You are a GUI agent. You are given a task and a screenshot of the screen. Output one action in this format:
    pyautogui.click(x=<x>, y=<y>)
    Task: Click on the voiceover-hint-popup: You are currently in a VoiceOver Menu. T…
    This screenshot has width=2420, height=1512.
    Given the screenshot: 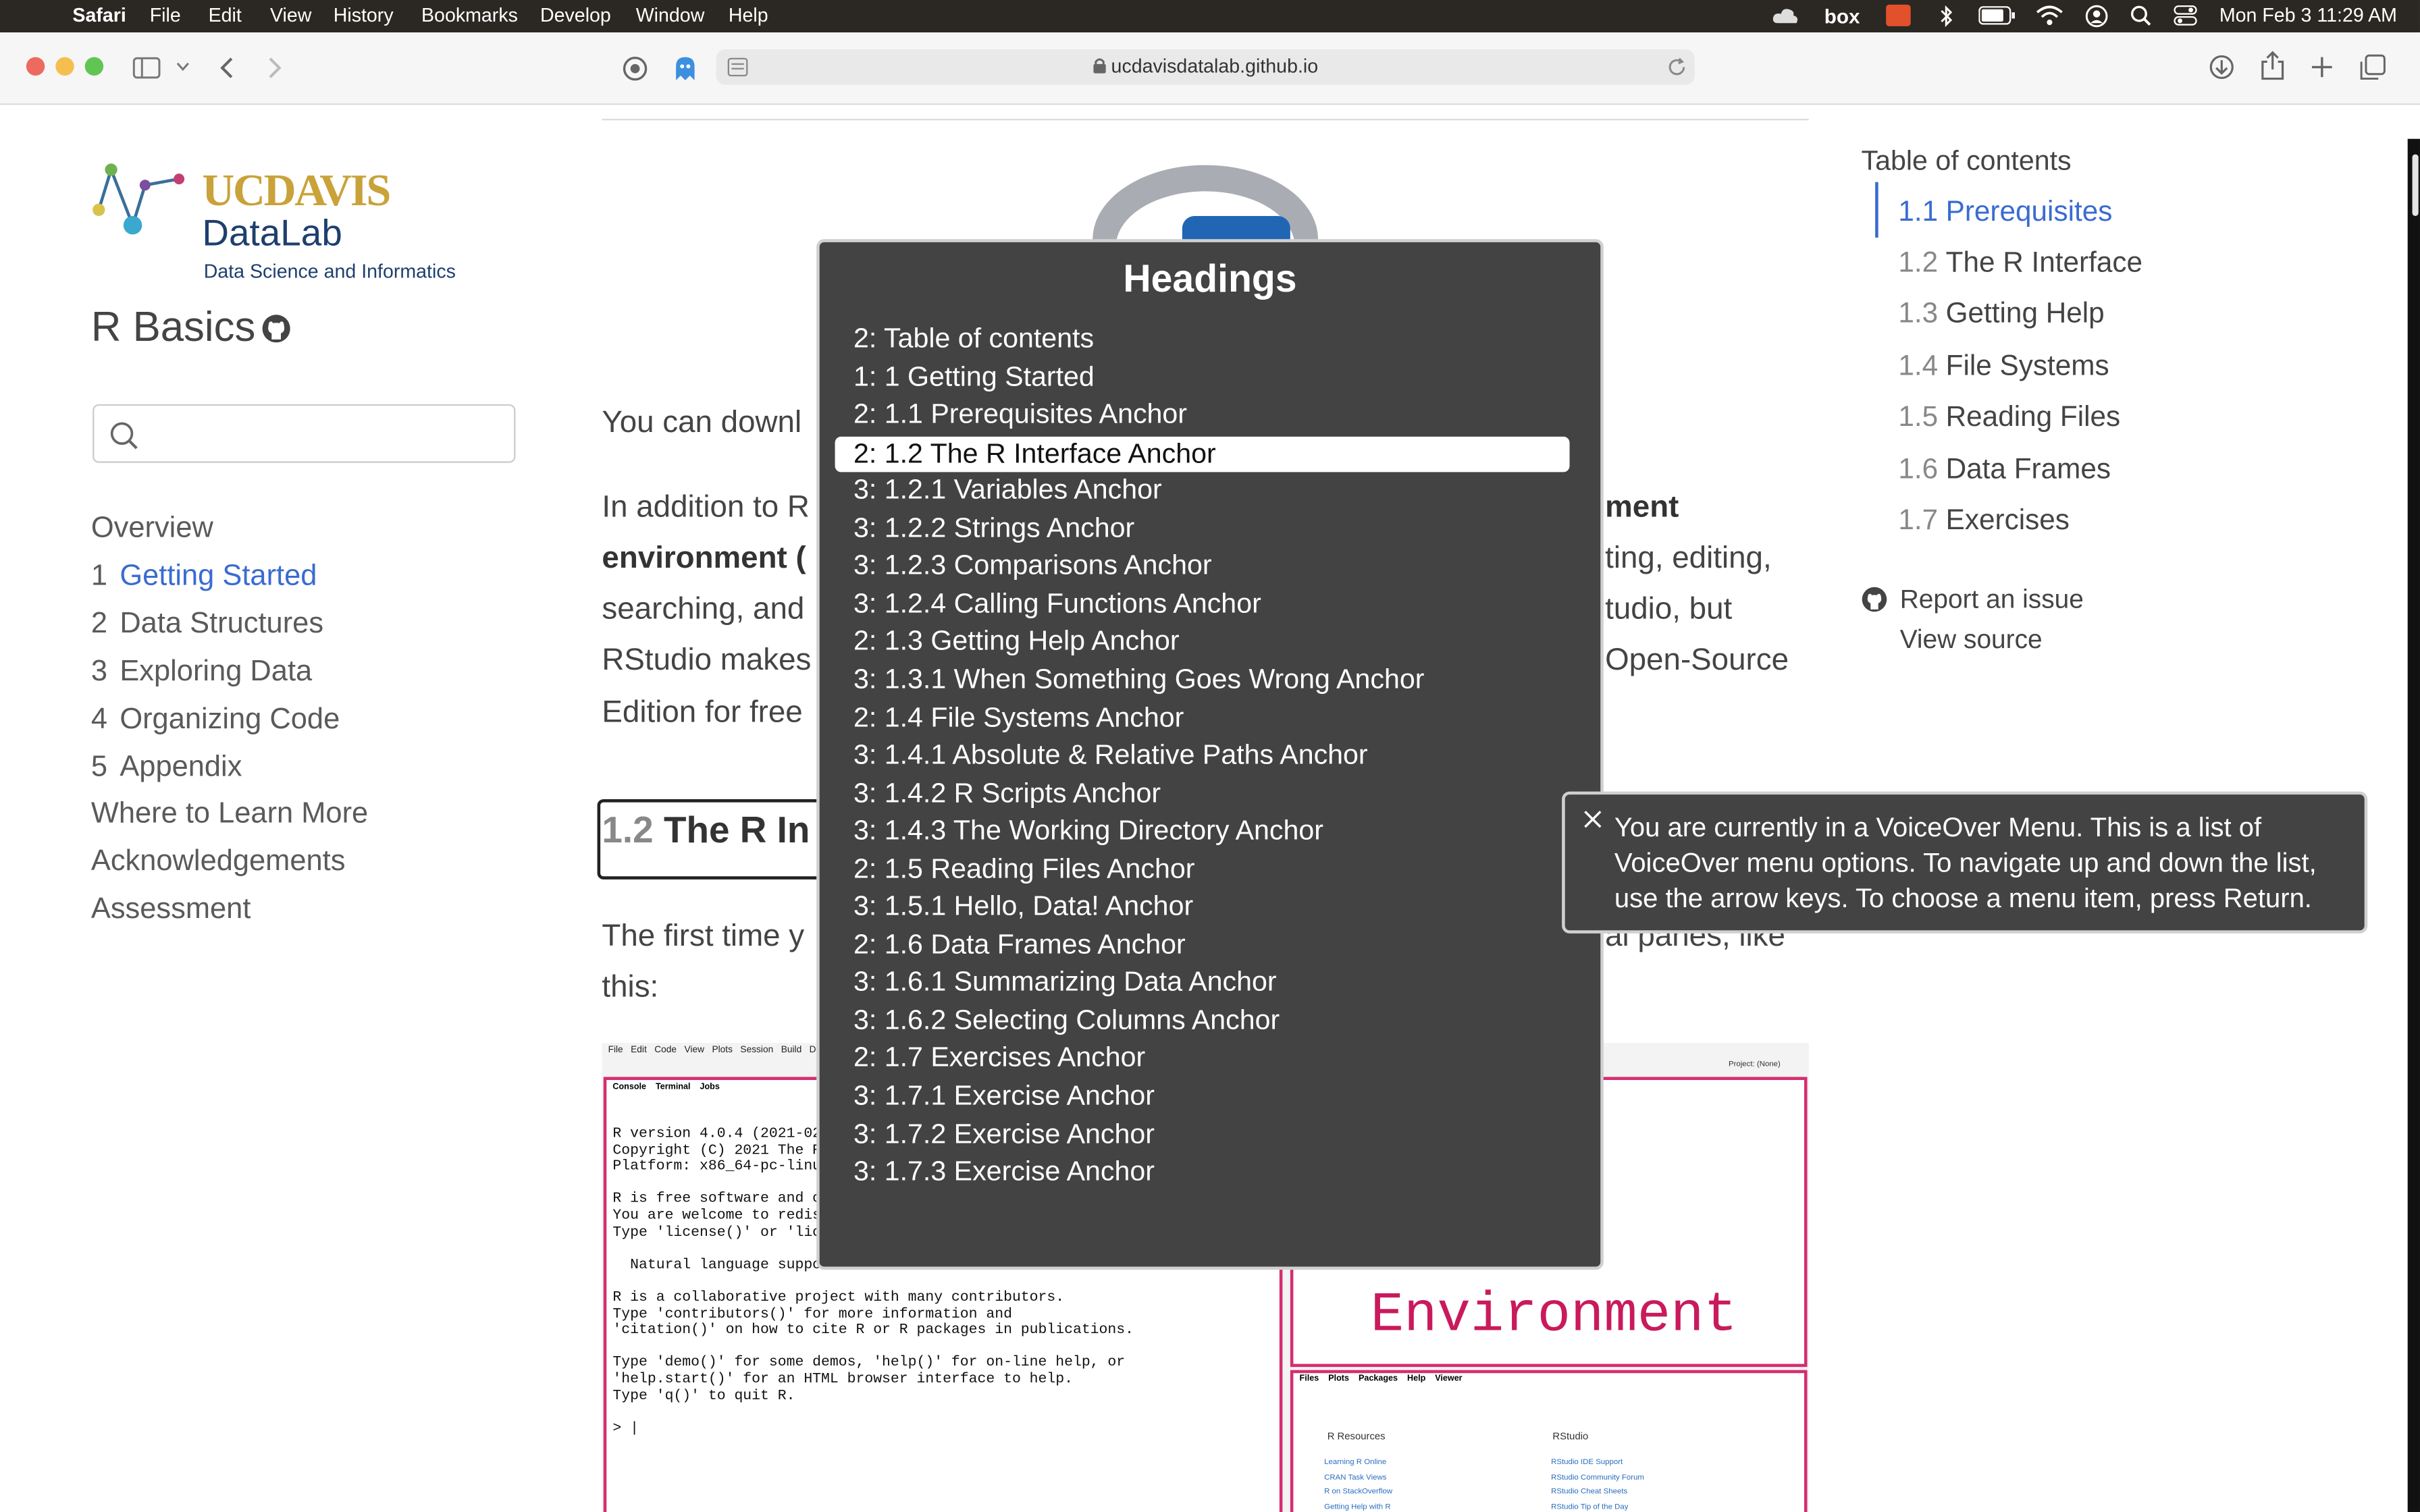 What is the action you would take?
    pyautogui.click(x=1965, y=862)
    